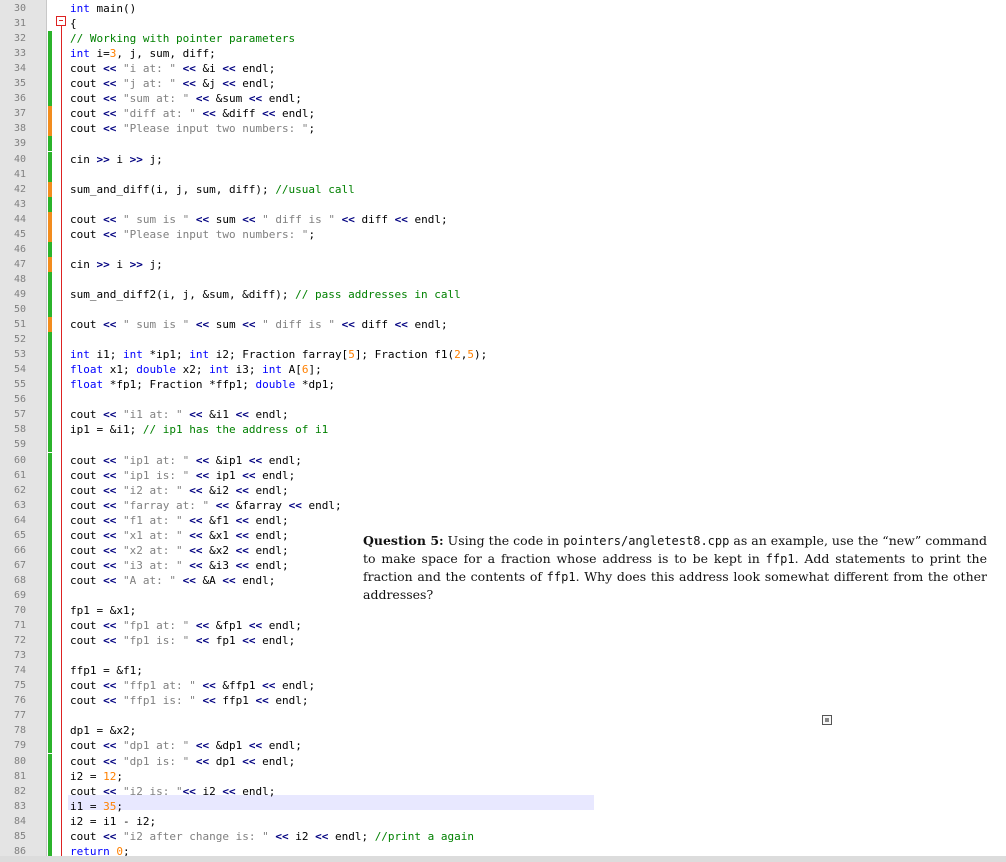 This screenshot has width=1006, height=862. I want to click on code-text: fp1 = &x1;, so click(103, 610).